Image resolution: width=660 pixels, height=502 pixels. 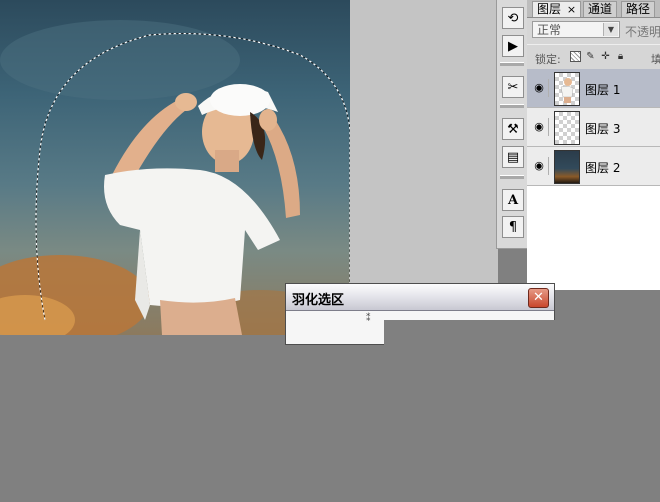 What do you see at coordinates (513, 200) in the screenshot?
I see `character-icon: A` at bounding box center [513, 200].